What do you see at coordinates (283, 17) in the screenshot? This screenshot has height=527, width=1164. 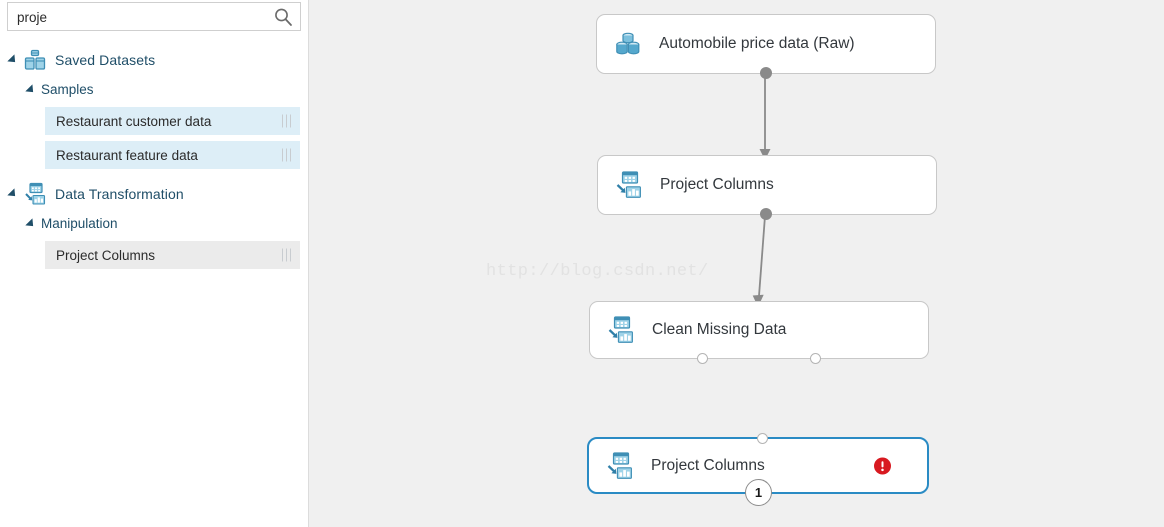 I see `search-icon` at bounding box center [283, 17].